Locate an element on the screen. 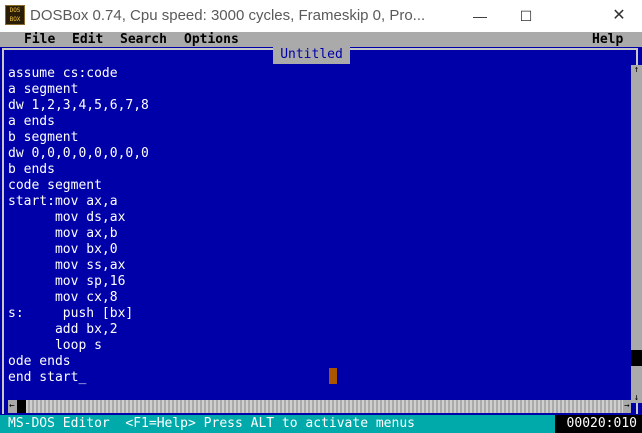  code-line: end start_ is located at coordinates (47, 377).